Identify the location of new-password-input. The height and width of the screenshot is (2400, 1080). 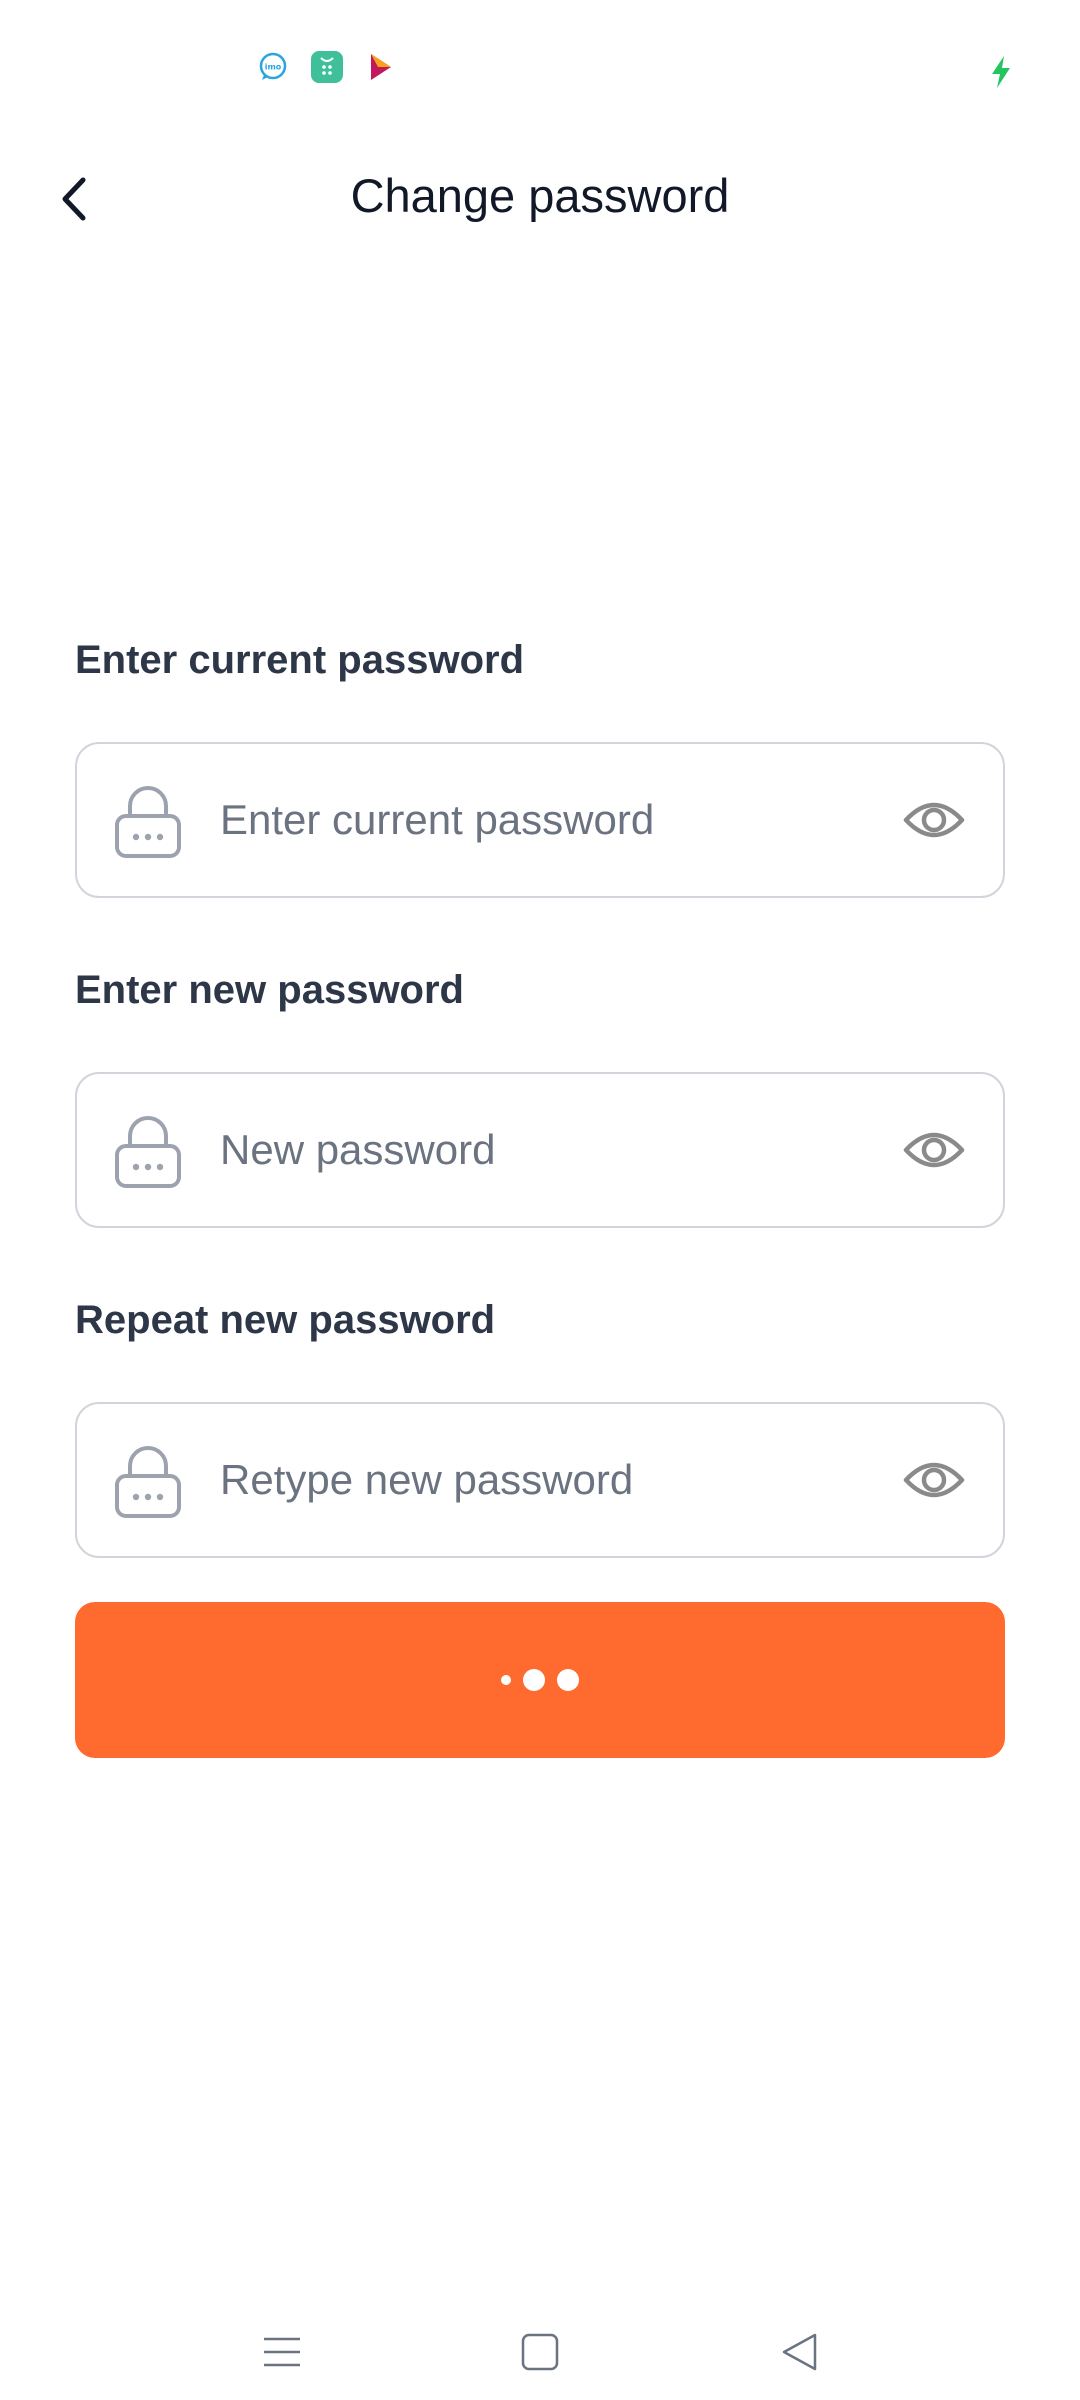
(570, 1150).